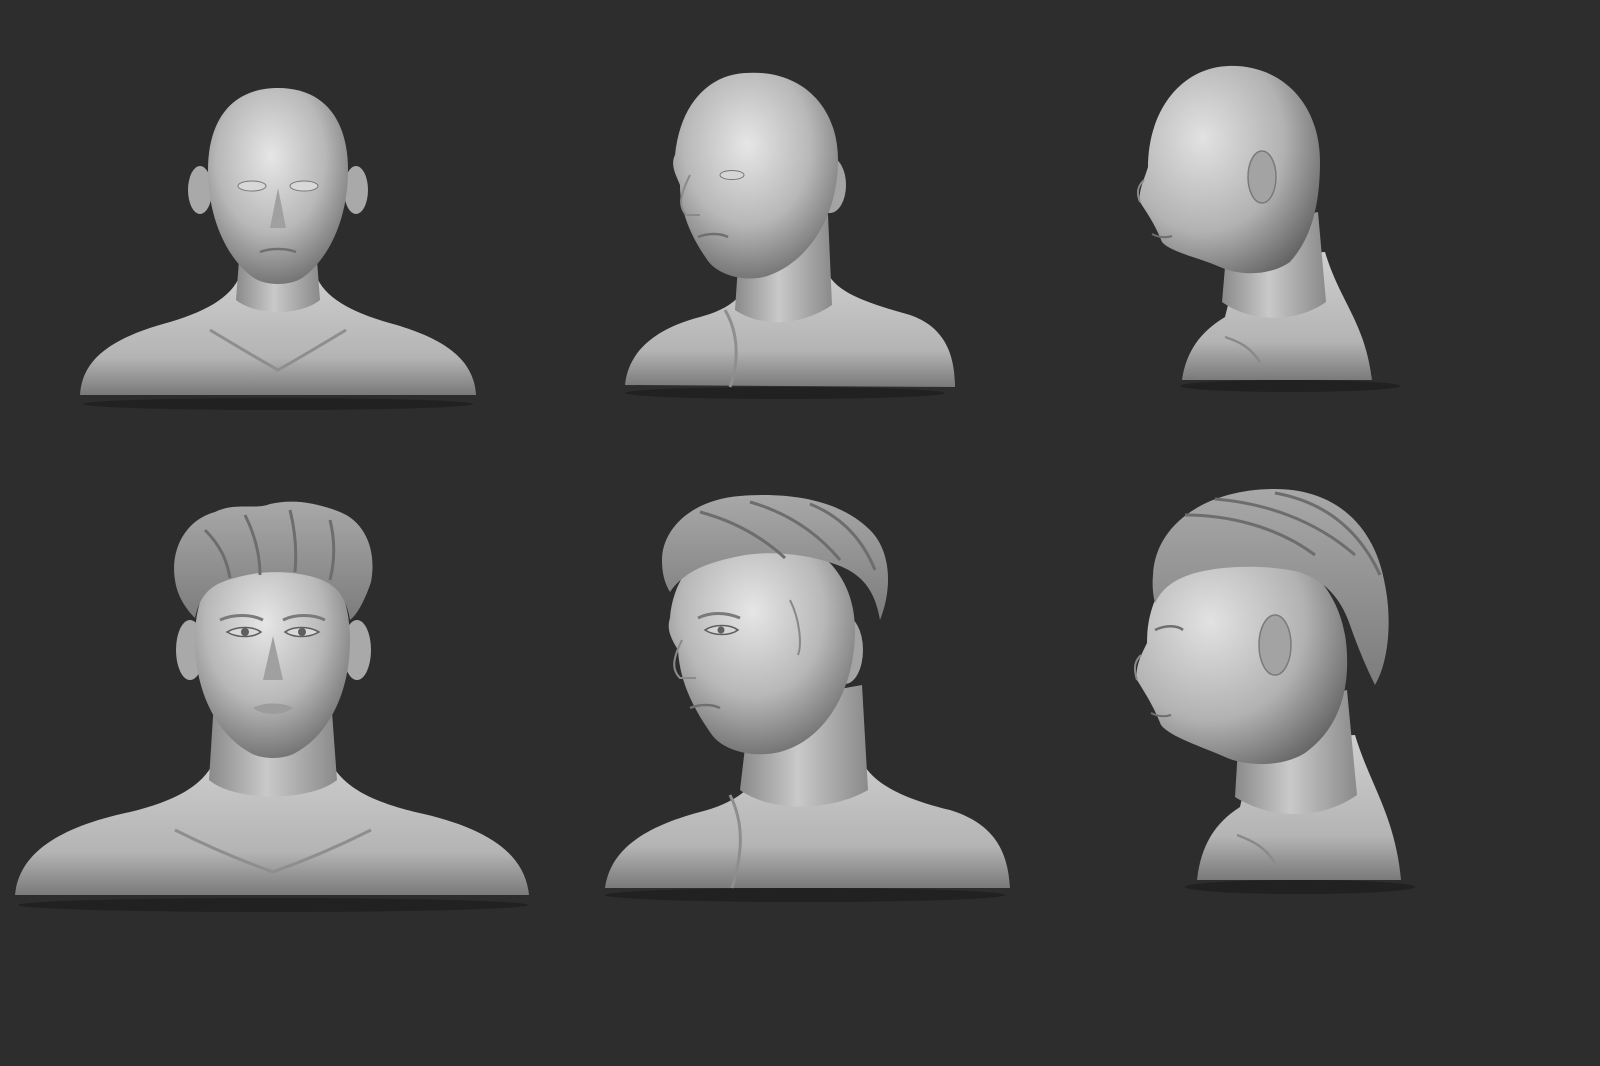 This screenshot has width=1600, height=1066. I want to click on hair-front-bust, so click(272, 706).